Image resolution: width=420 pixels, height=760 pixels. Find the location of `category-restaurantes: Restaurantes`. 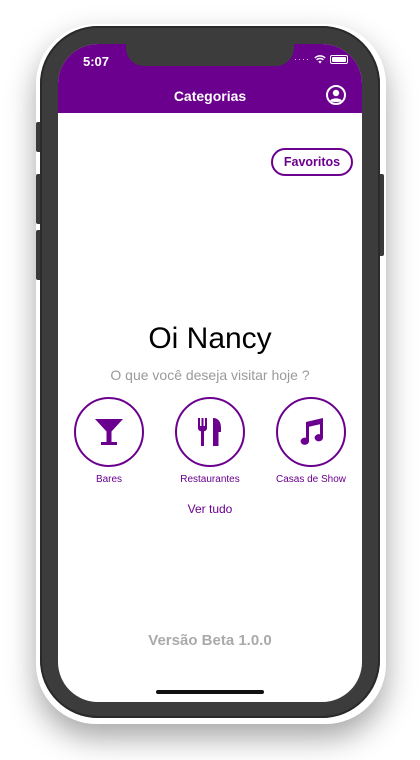

category-restaurantes: Restaurantes is located at coordinates (210, 441).